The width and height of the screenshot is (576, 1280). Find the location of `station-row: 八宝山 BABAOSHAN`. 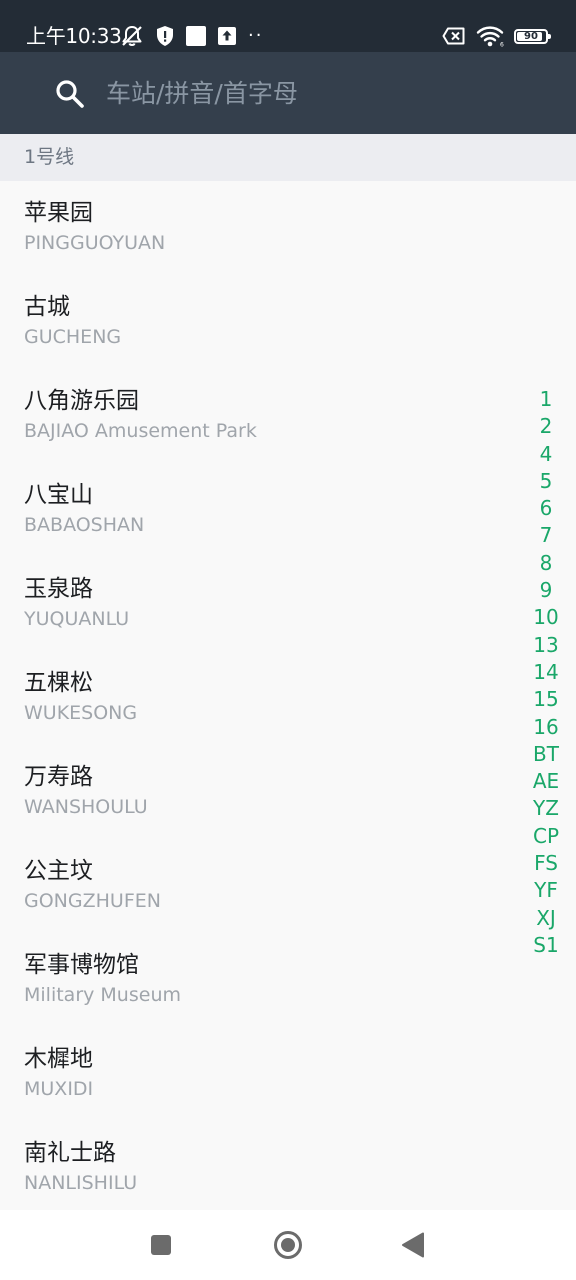

station-row: 八宝山 BABAOSHAN is located at coordinates (288, 510).